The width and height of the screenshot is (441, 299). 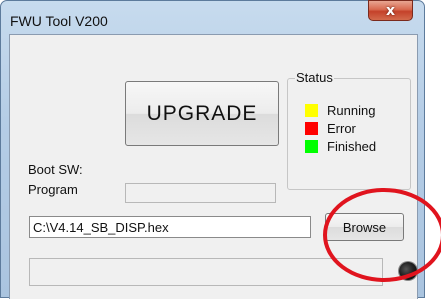 I want to click on close-button: x, so click(x=390, y=10).